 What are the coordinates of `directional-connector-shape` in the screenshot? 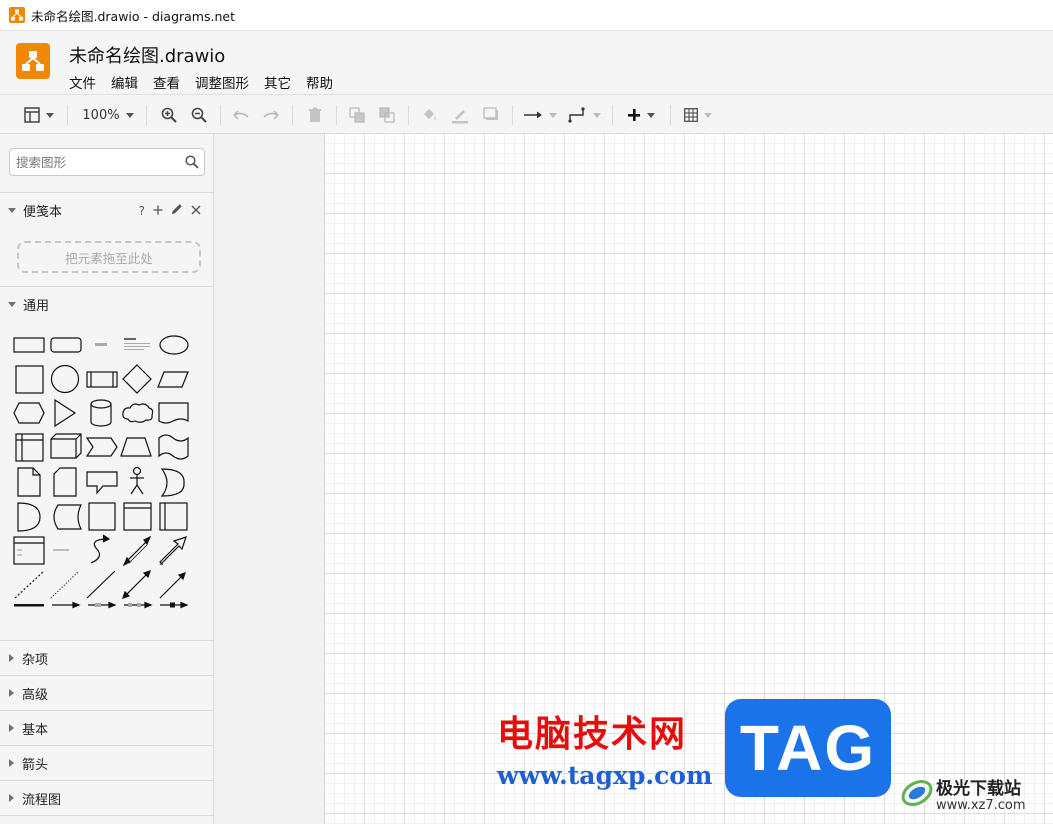 It's located at (172, 585).